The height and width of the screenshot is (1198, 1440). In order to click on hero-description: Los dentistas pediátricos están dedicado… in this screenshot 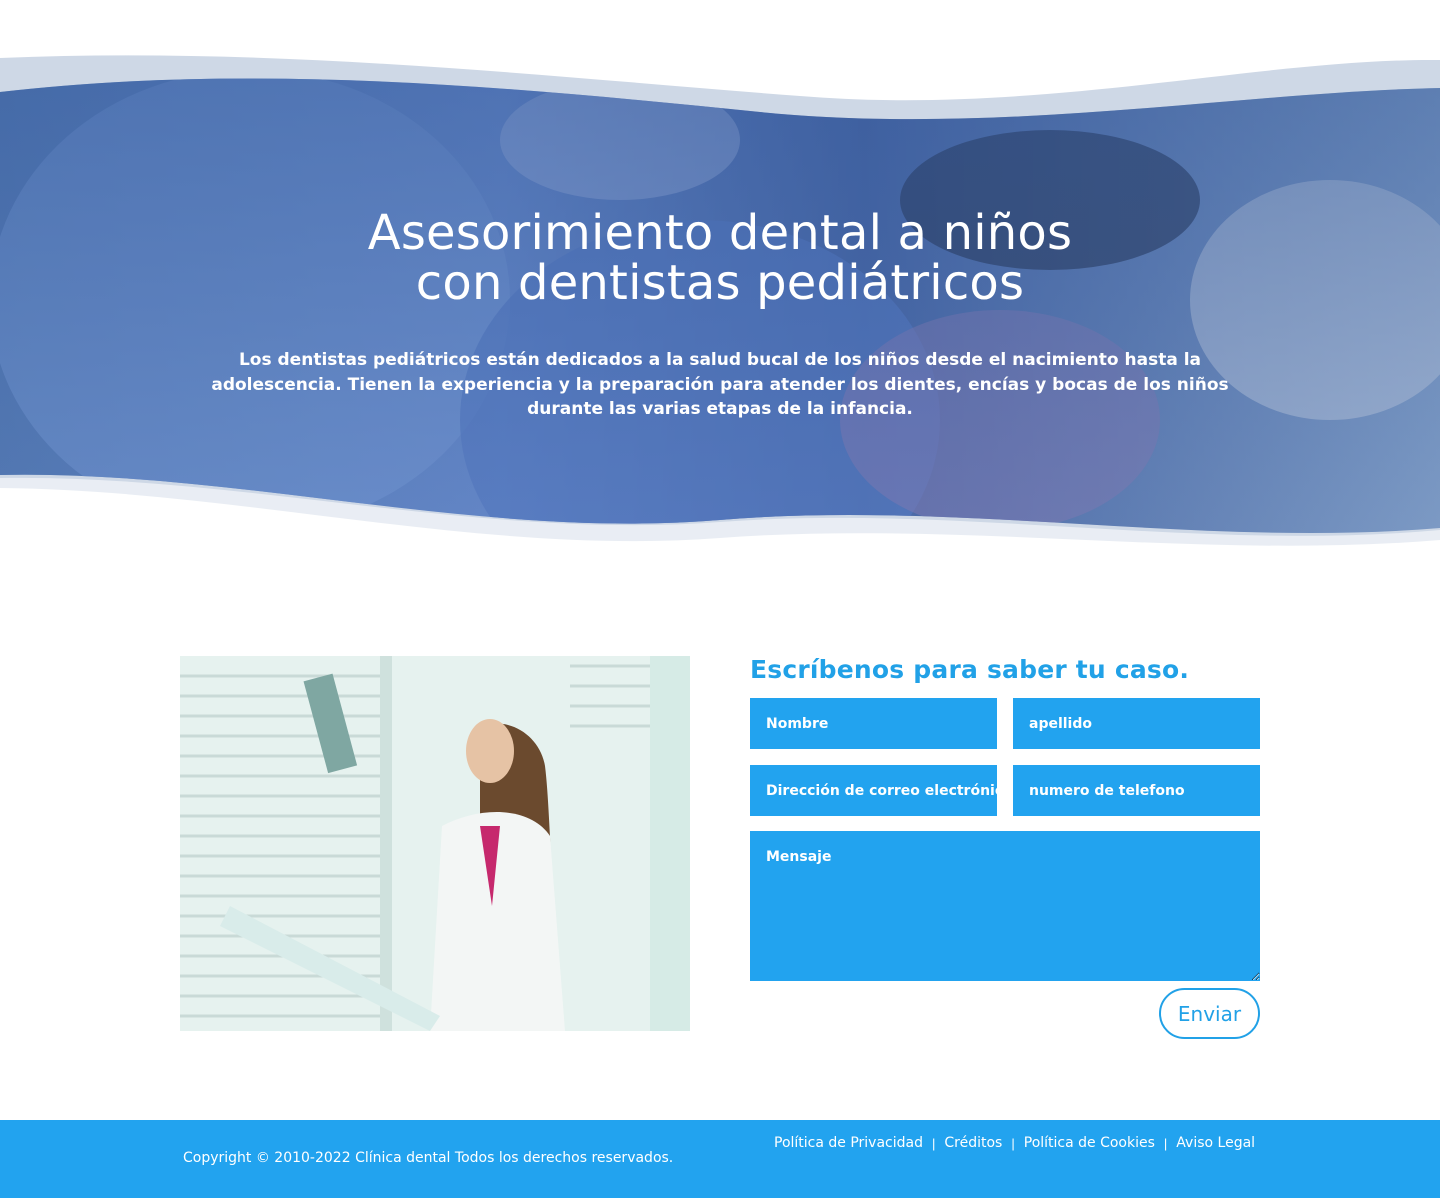, I will do `click(720, 384)`.